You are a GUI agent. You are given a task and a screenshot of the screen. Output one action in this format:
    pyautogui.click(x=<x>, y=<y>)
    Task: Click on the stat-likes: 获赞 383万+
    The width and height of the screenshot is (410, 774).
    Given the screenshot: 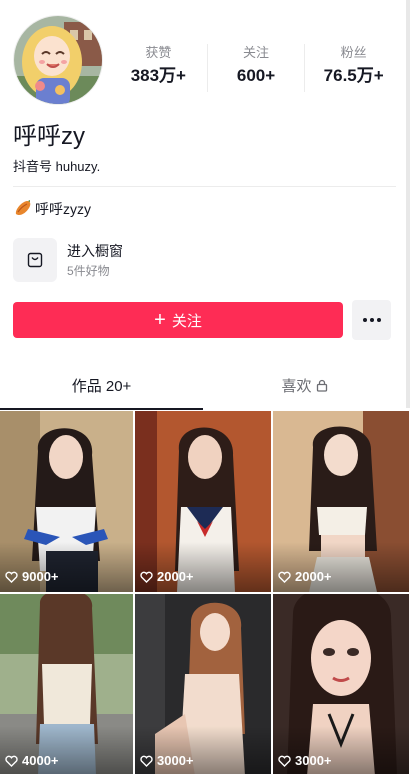 What is the action you would take?
    pyautogui.click(x=158, y=68)
    